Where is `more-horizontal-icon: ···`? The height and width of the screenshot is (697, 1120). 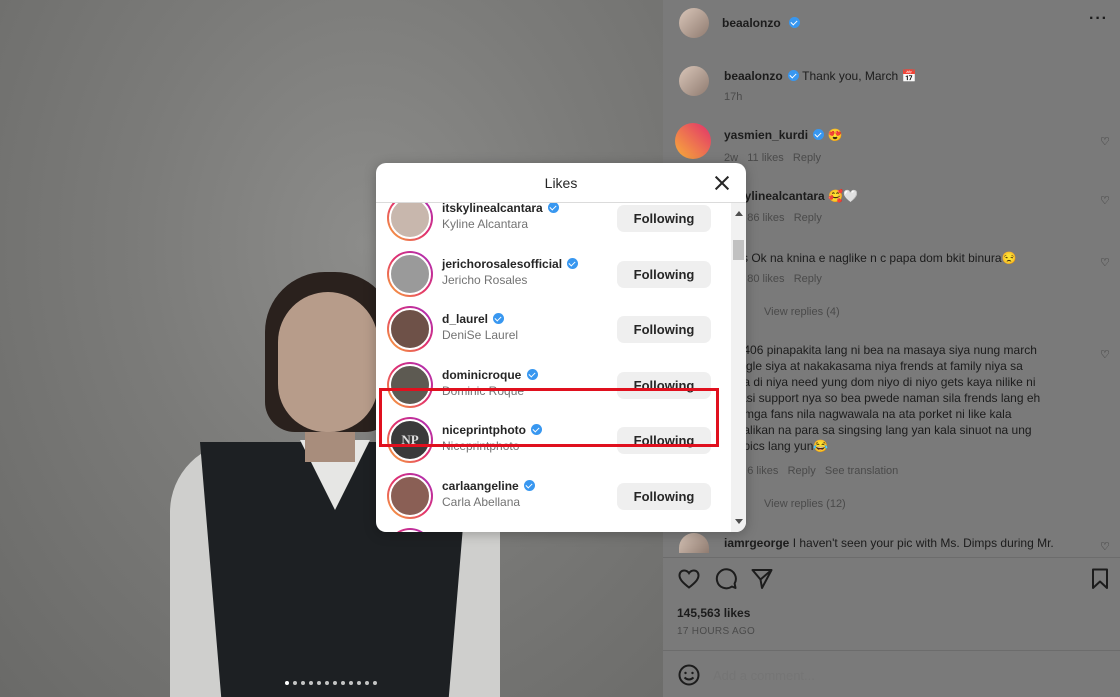 more-horizontal-icon: ··· is located at coordinates (1098, 19).